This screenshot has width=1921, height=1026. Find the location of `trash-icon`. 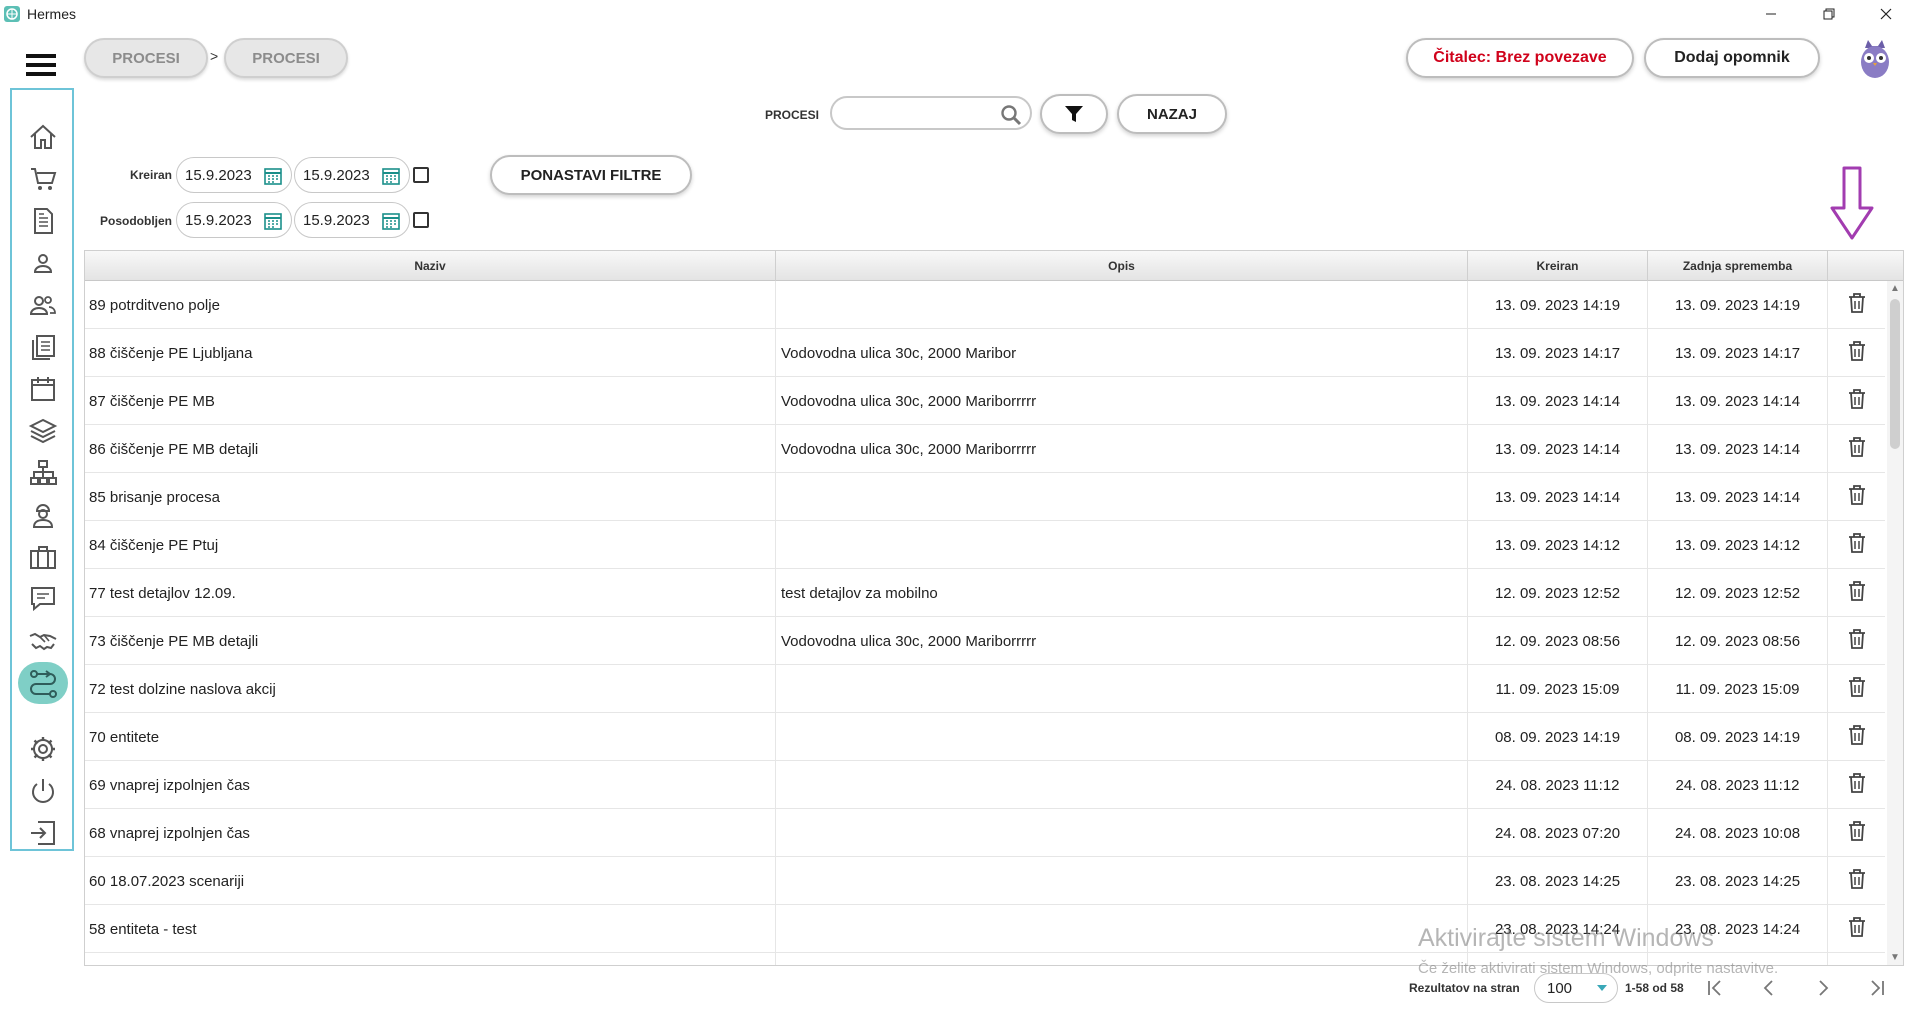

trash-icon is located at coordinates (1857, 401).